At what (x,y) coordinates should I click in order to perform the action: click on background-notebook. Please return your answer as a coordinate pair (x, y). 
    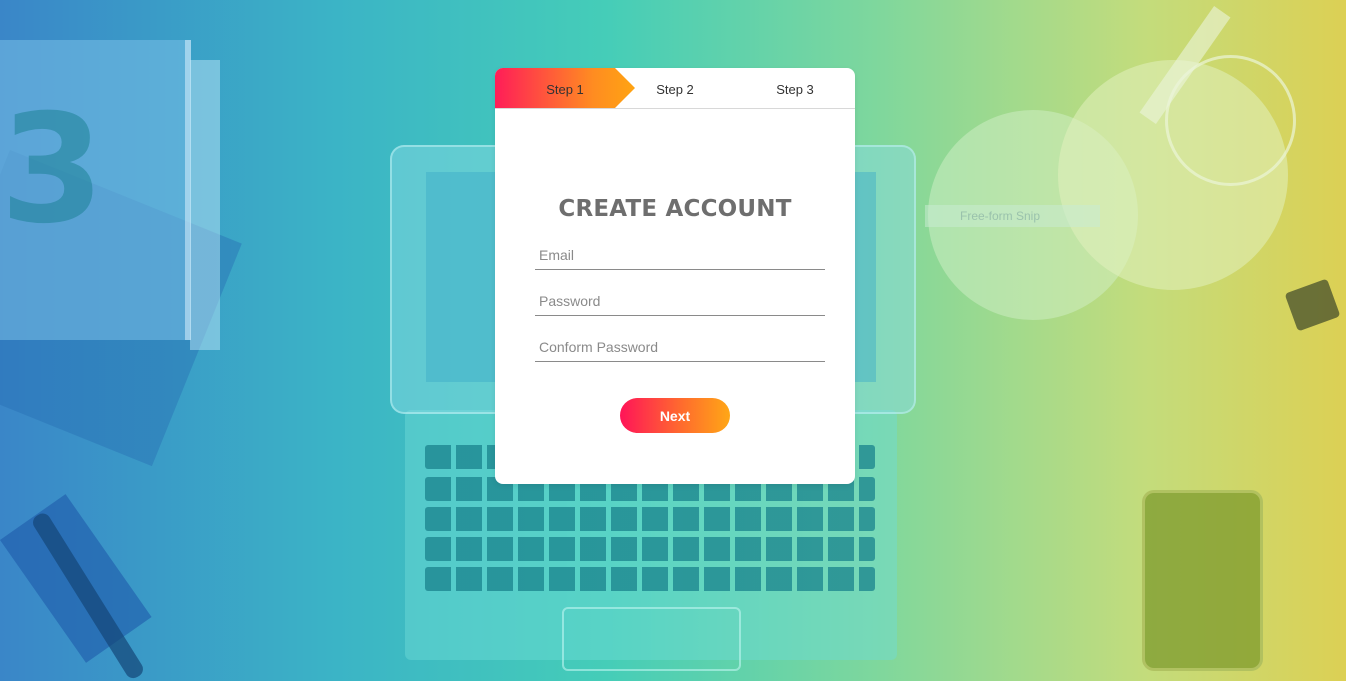
    Looking at the image, I should click on (76, 578).